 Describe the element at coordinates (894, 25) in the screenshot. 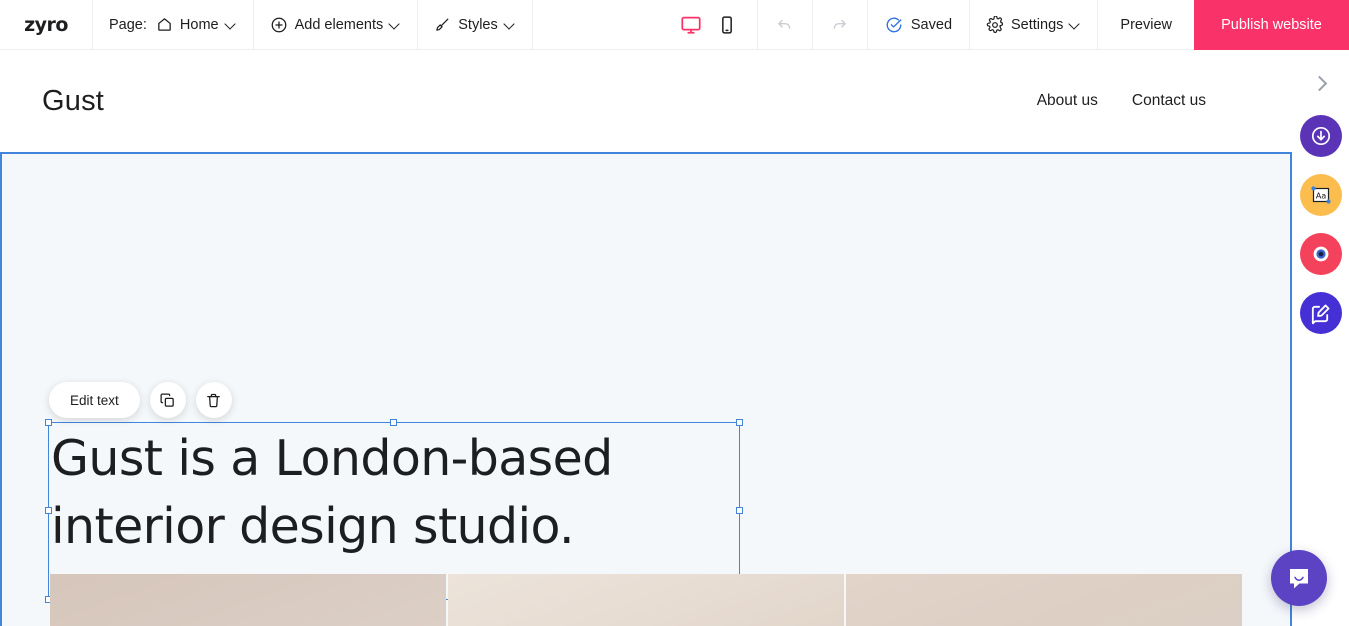

I see `check-circle-icon` at that location.